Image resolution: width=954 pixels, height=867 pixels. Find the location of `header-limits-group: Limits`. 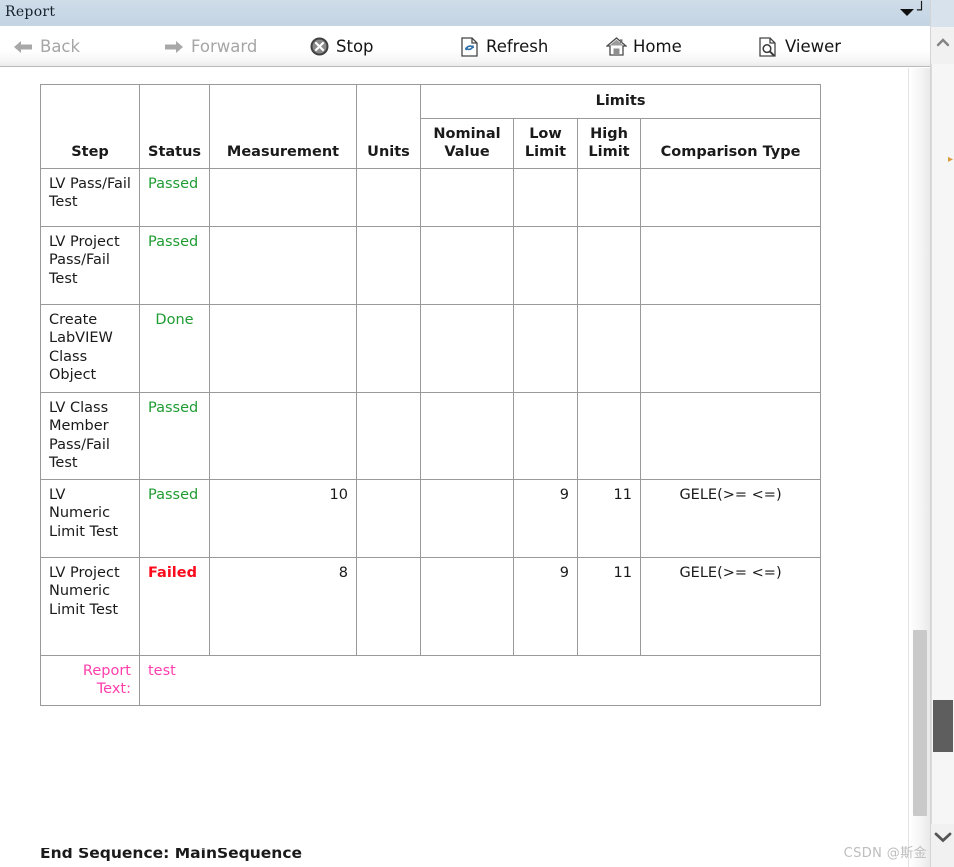

header-limits-group: Limits is located at coordinates (620, 101).